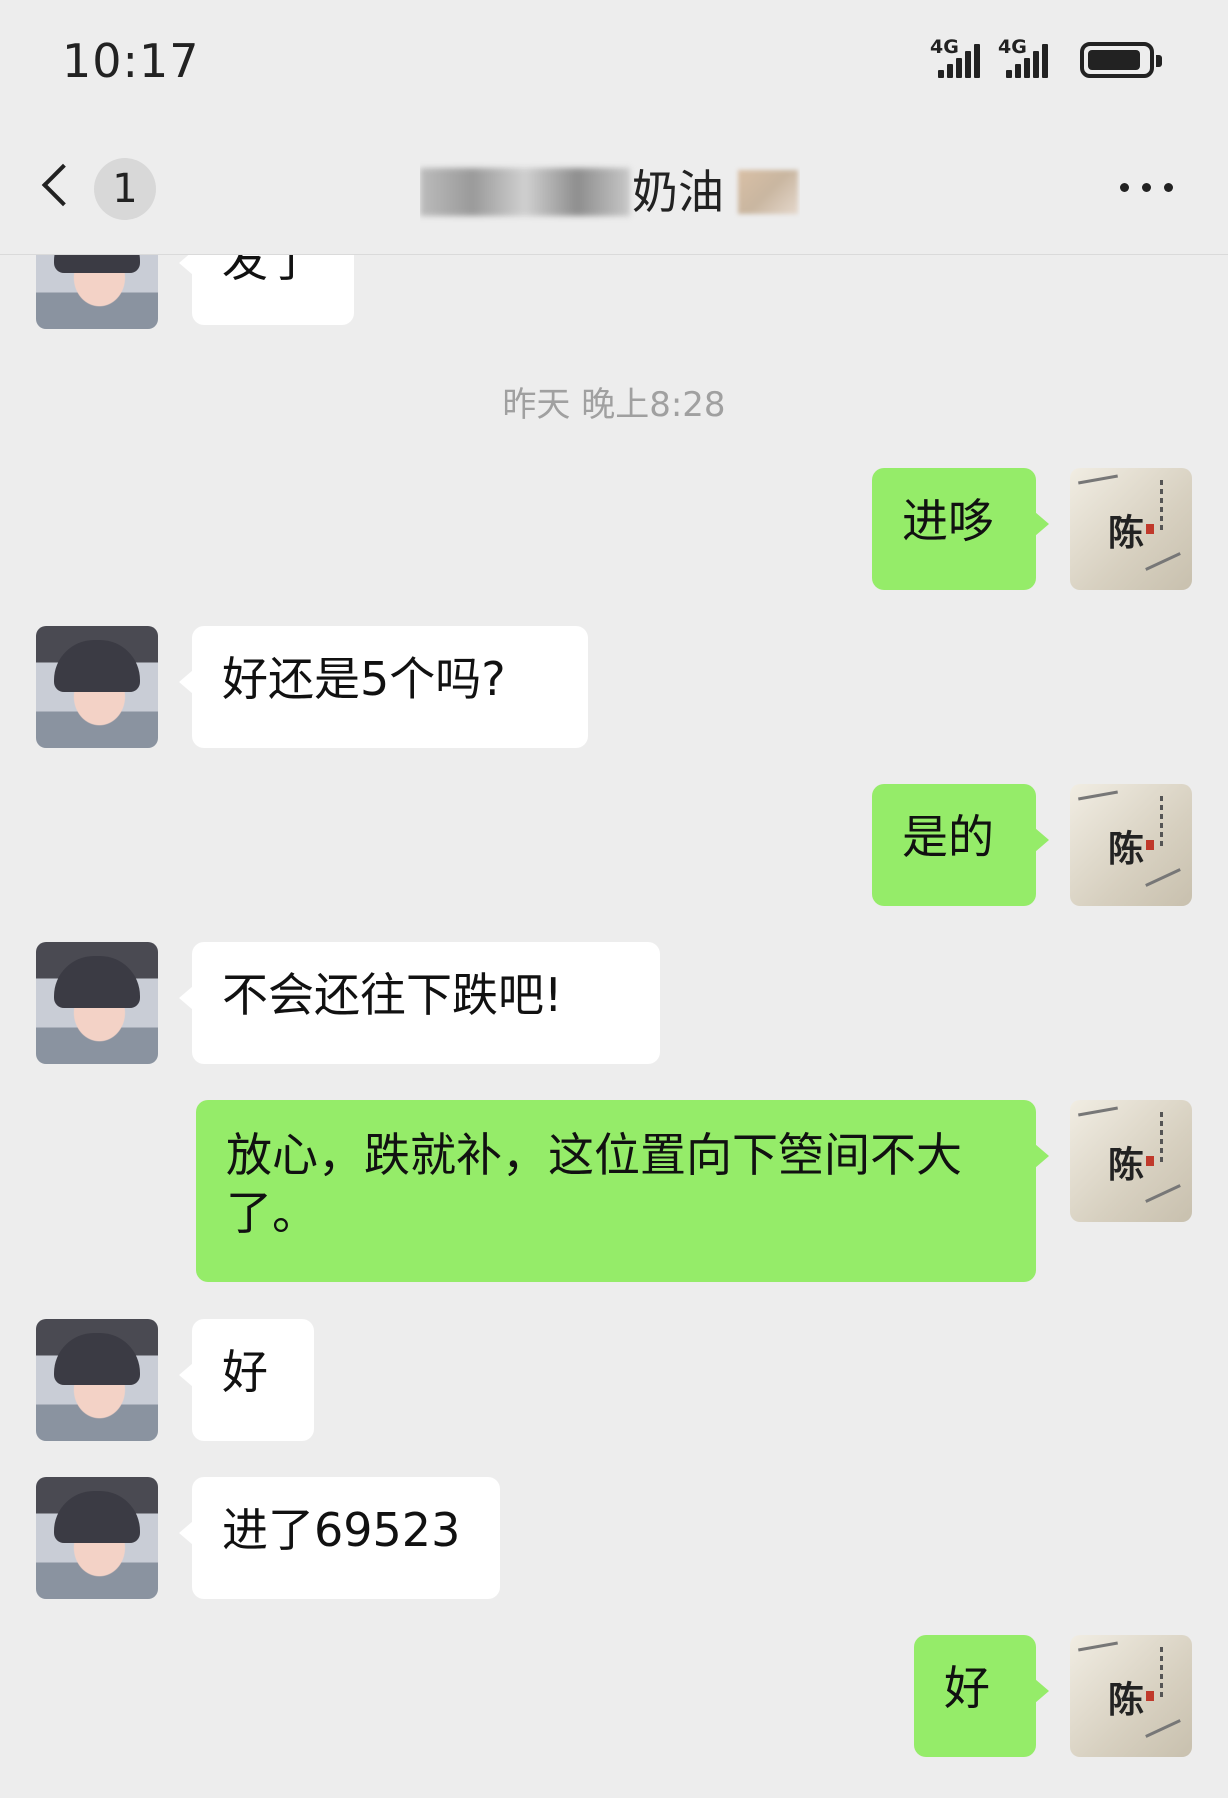 Image resolution: width=1228 pixels, height=1798 pixels. Describe the element at coordinates (960, 529) in the screenshot. I see `outgoing-message: 进哆` at that location.